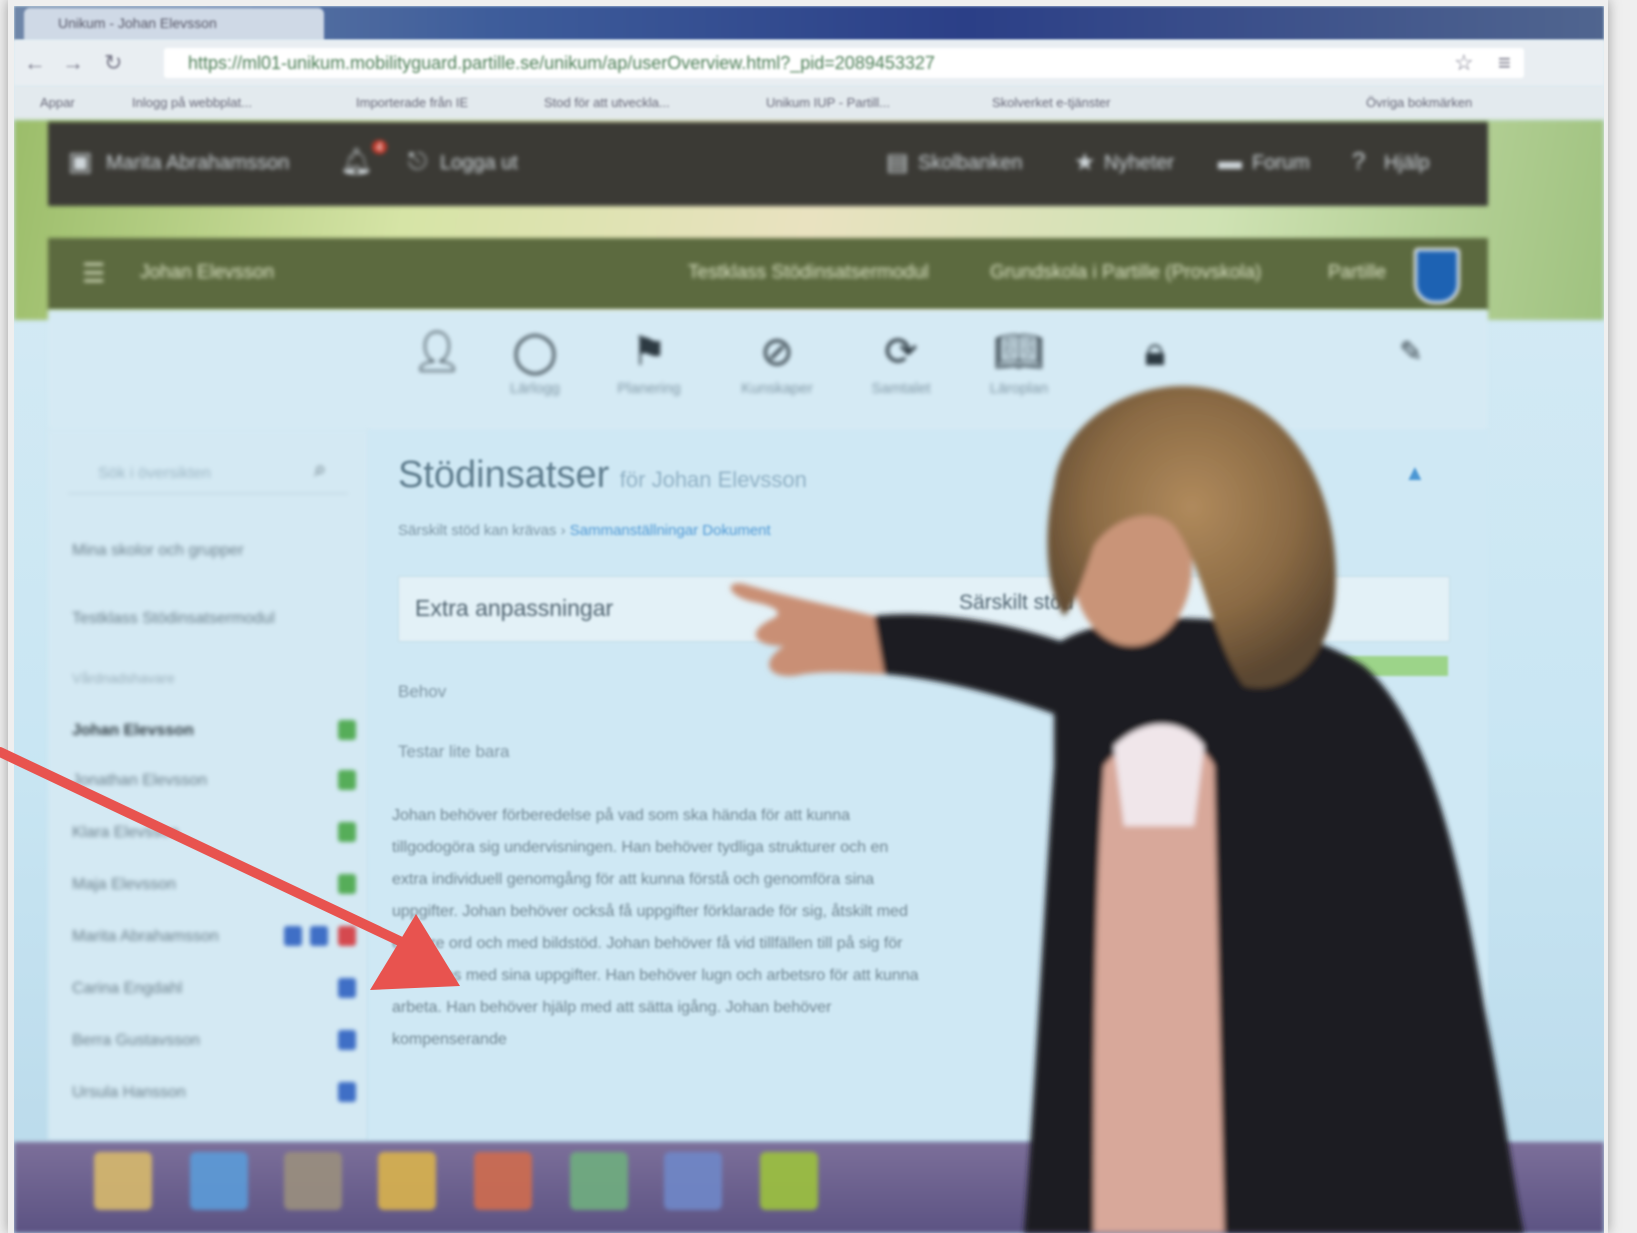  I want to click on reload-icon: ↻, so click(113, 63).